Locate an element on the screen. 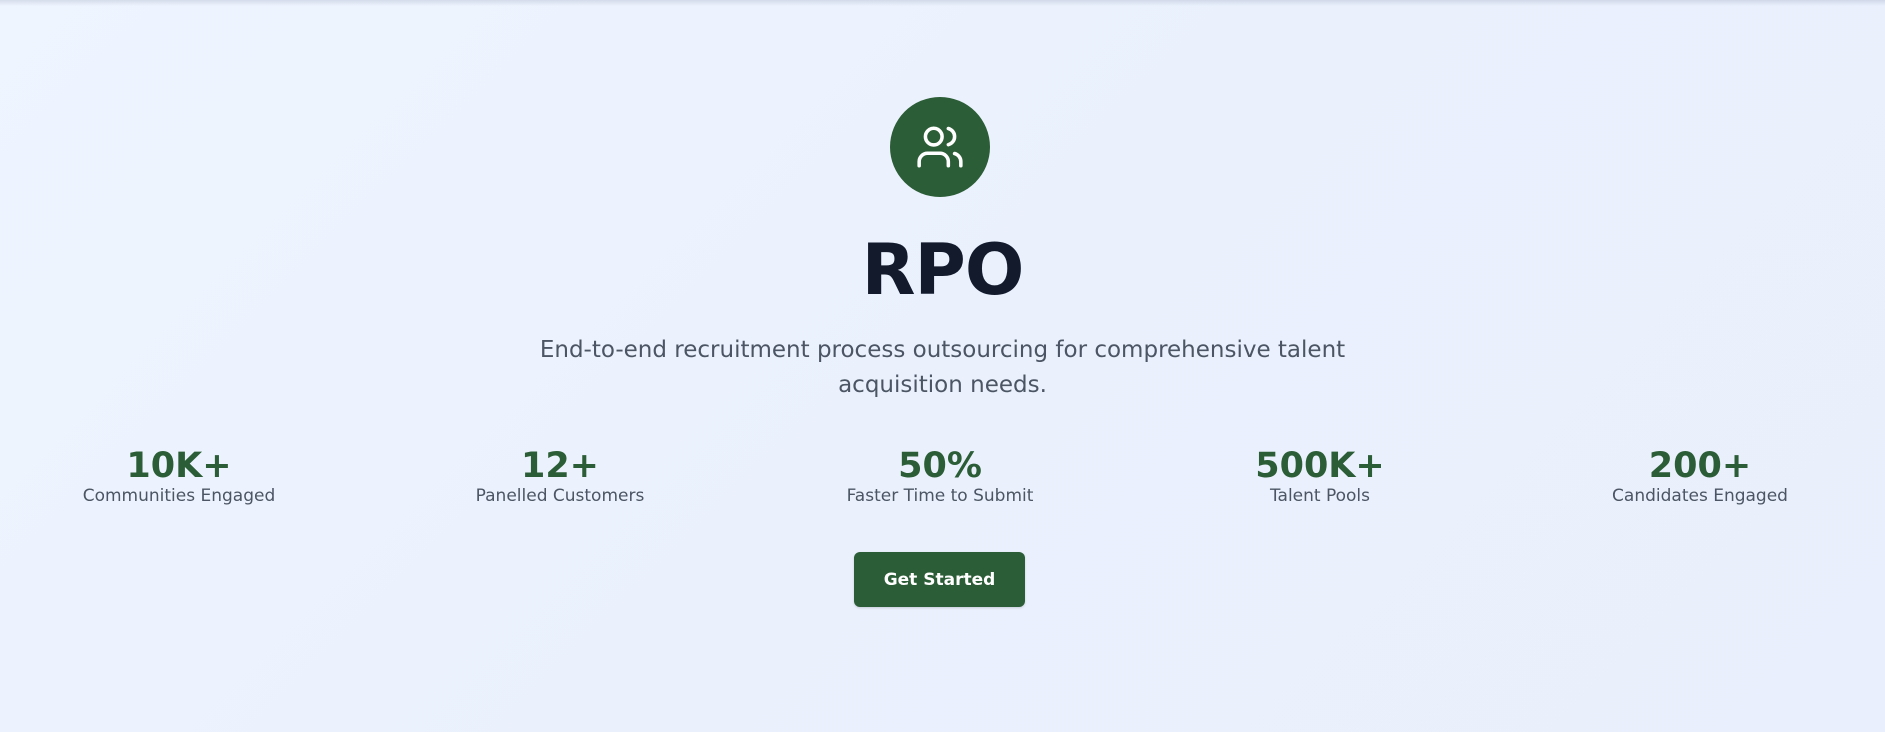  stat-communities-engaged: 10K+ Communities Engaged is located at coordinates (179, 474).